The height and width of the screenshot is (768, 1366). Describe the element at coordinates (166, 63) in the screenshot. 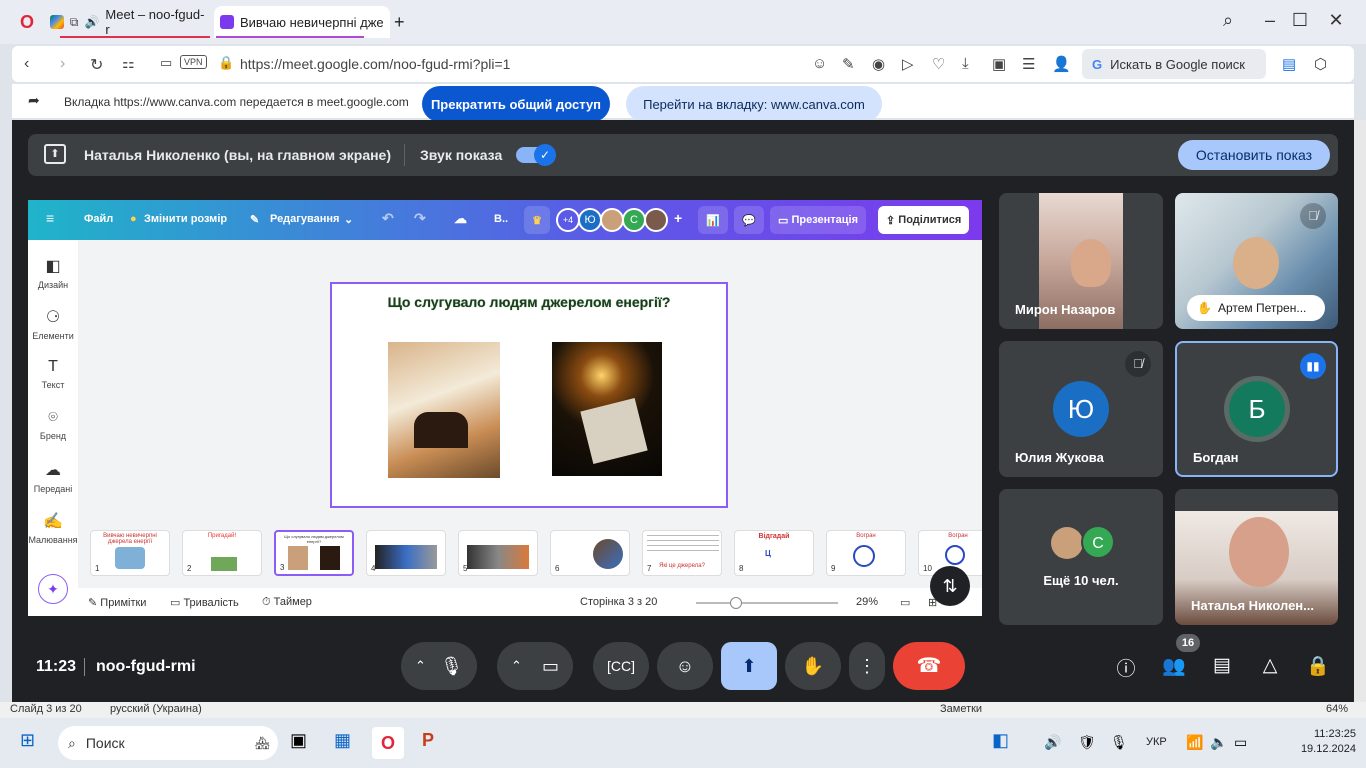

I see `camera-indicator-icon: ▭` at that location.